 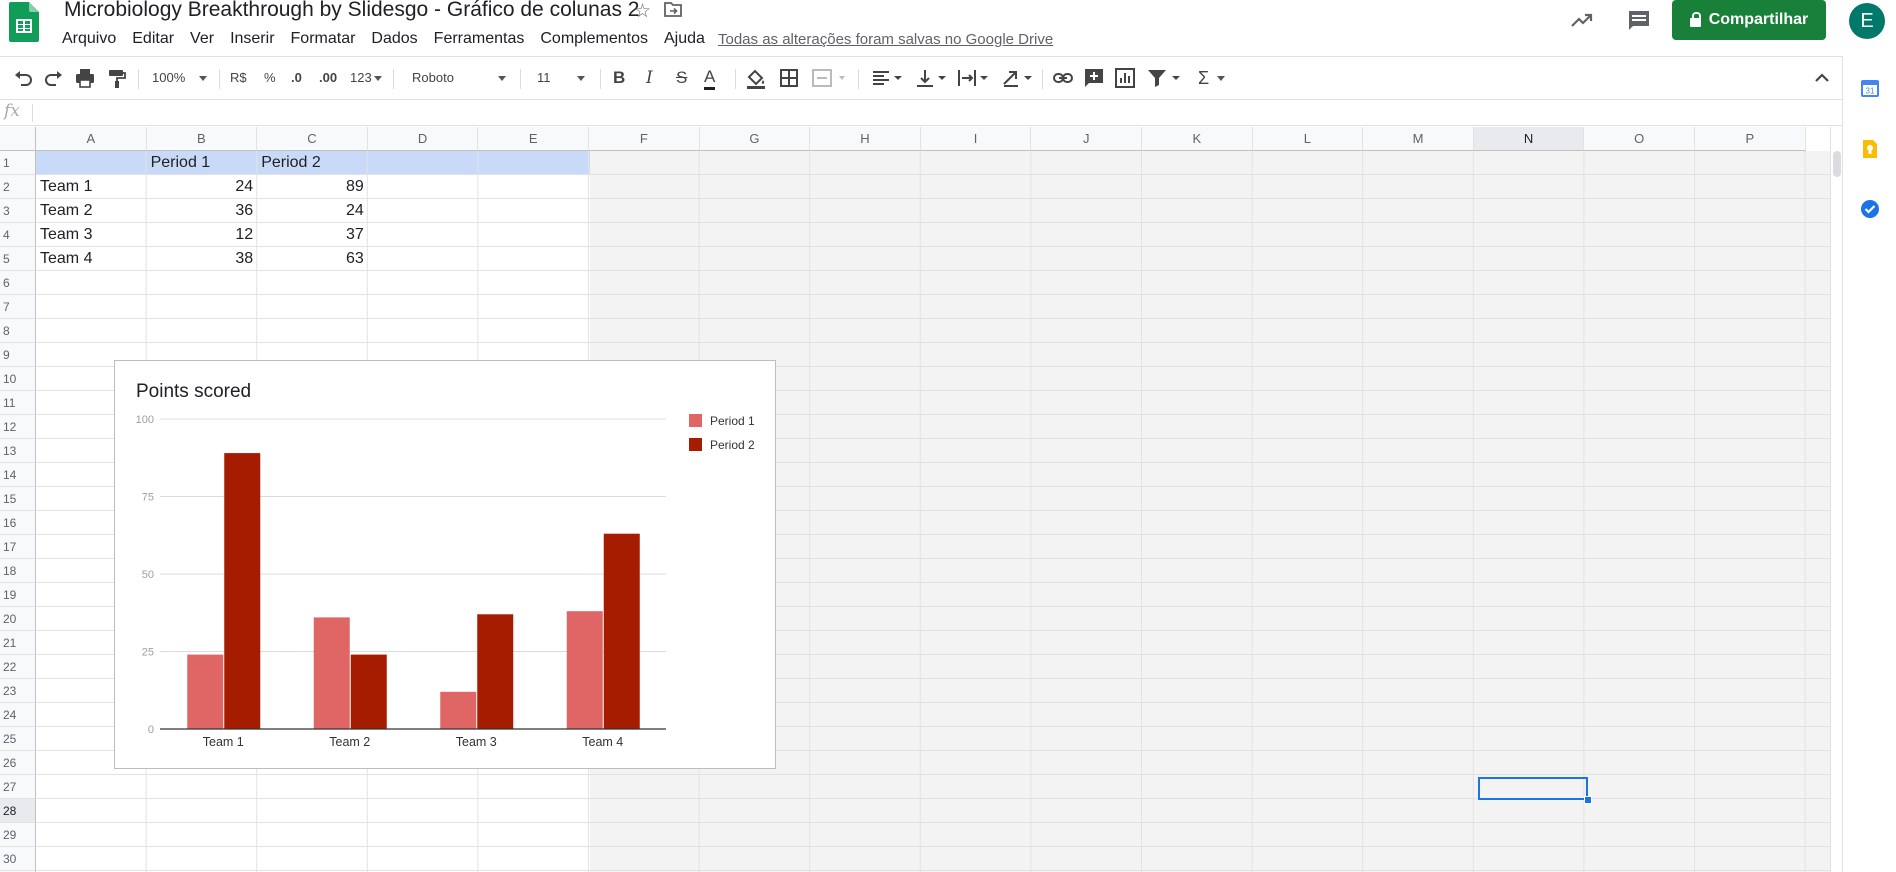 What do you see at coordinates (681, 78) in the screenshot?
I see `strikethrough-button: S` at bounding box center [681, 78].